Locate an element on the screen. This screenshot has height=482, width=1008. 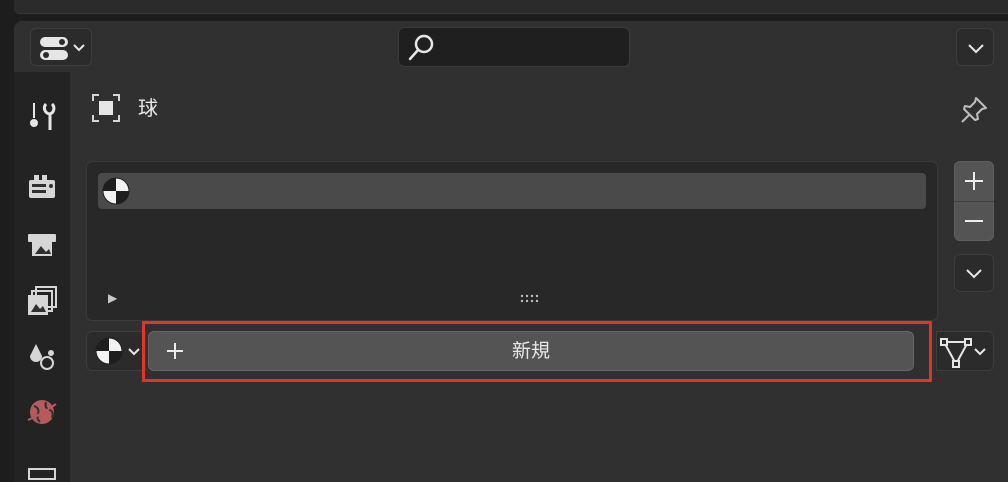
browse-material-dropdown is located at coordinates (116, 351).